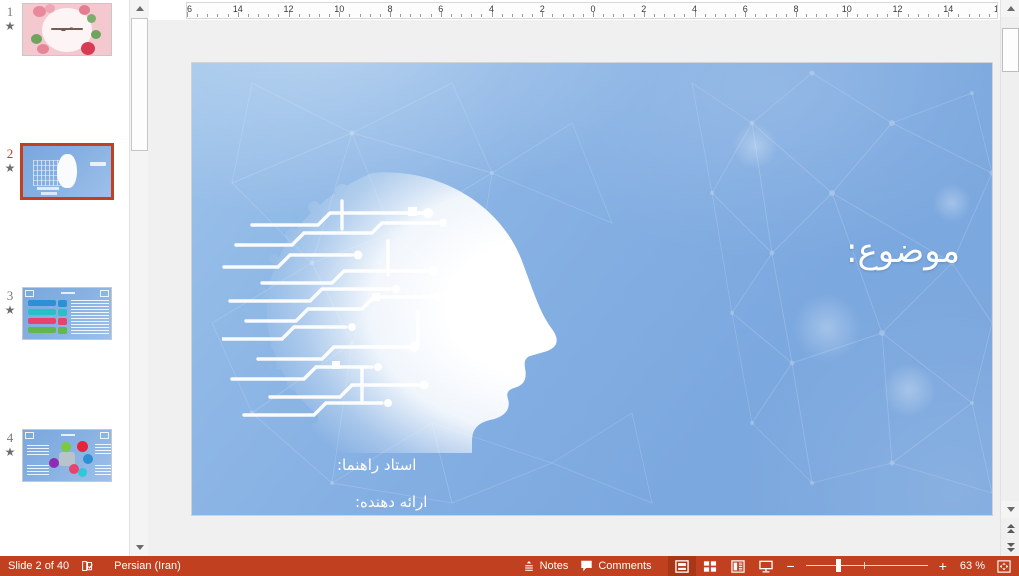 The width and height of the screenshot is (1019, 576). I want to click on slide-sorter-button, so click(710, 566).